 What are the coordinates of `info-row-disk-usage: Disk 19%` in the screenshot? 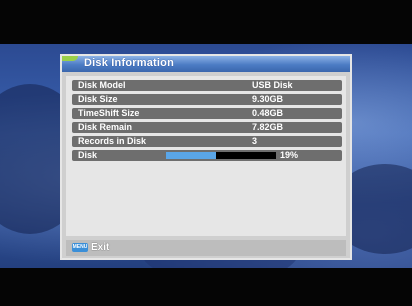 It's located at (207, 155).